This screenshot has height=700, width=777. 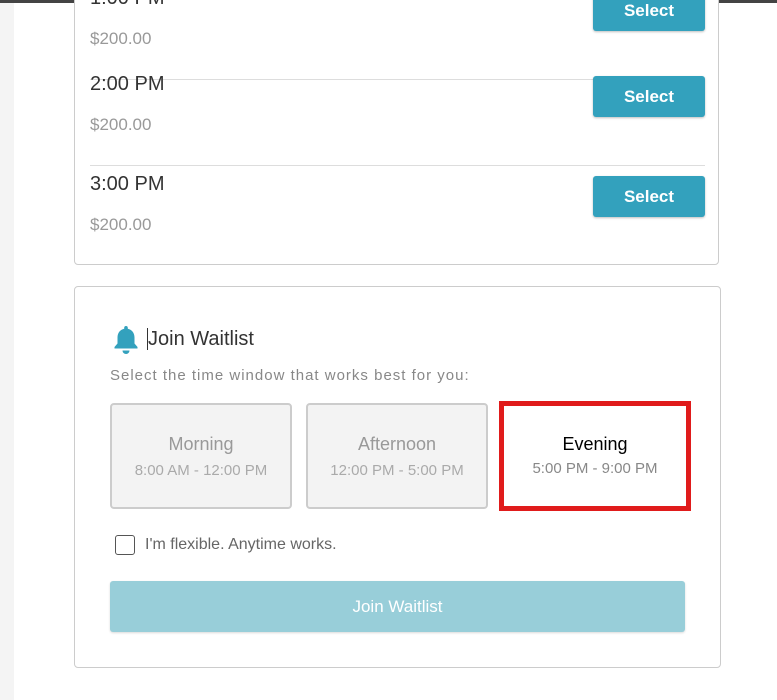 I want to click on window-name: Morning, so click(x=201, y=444).